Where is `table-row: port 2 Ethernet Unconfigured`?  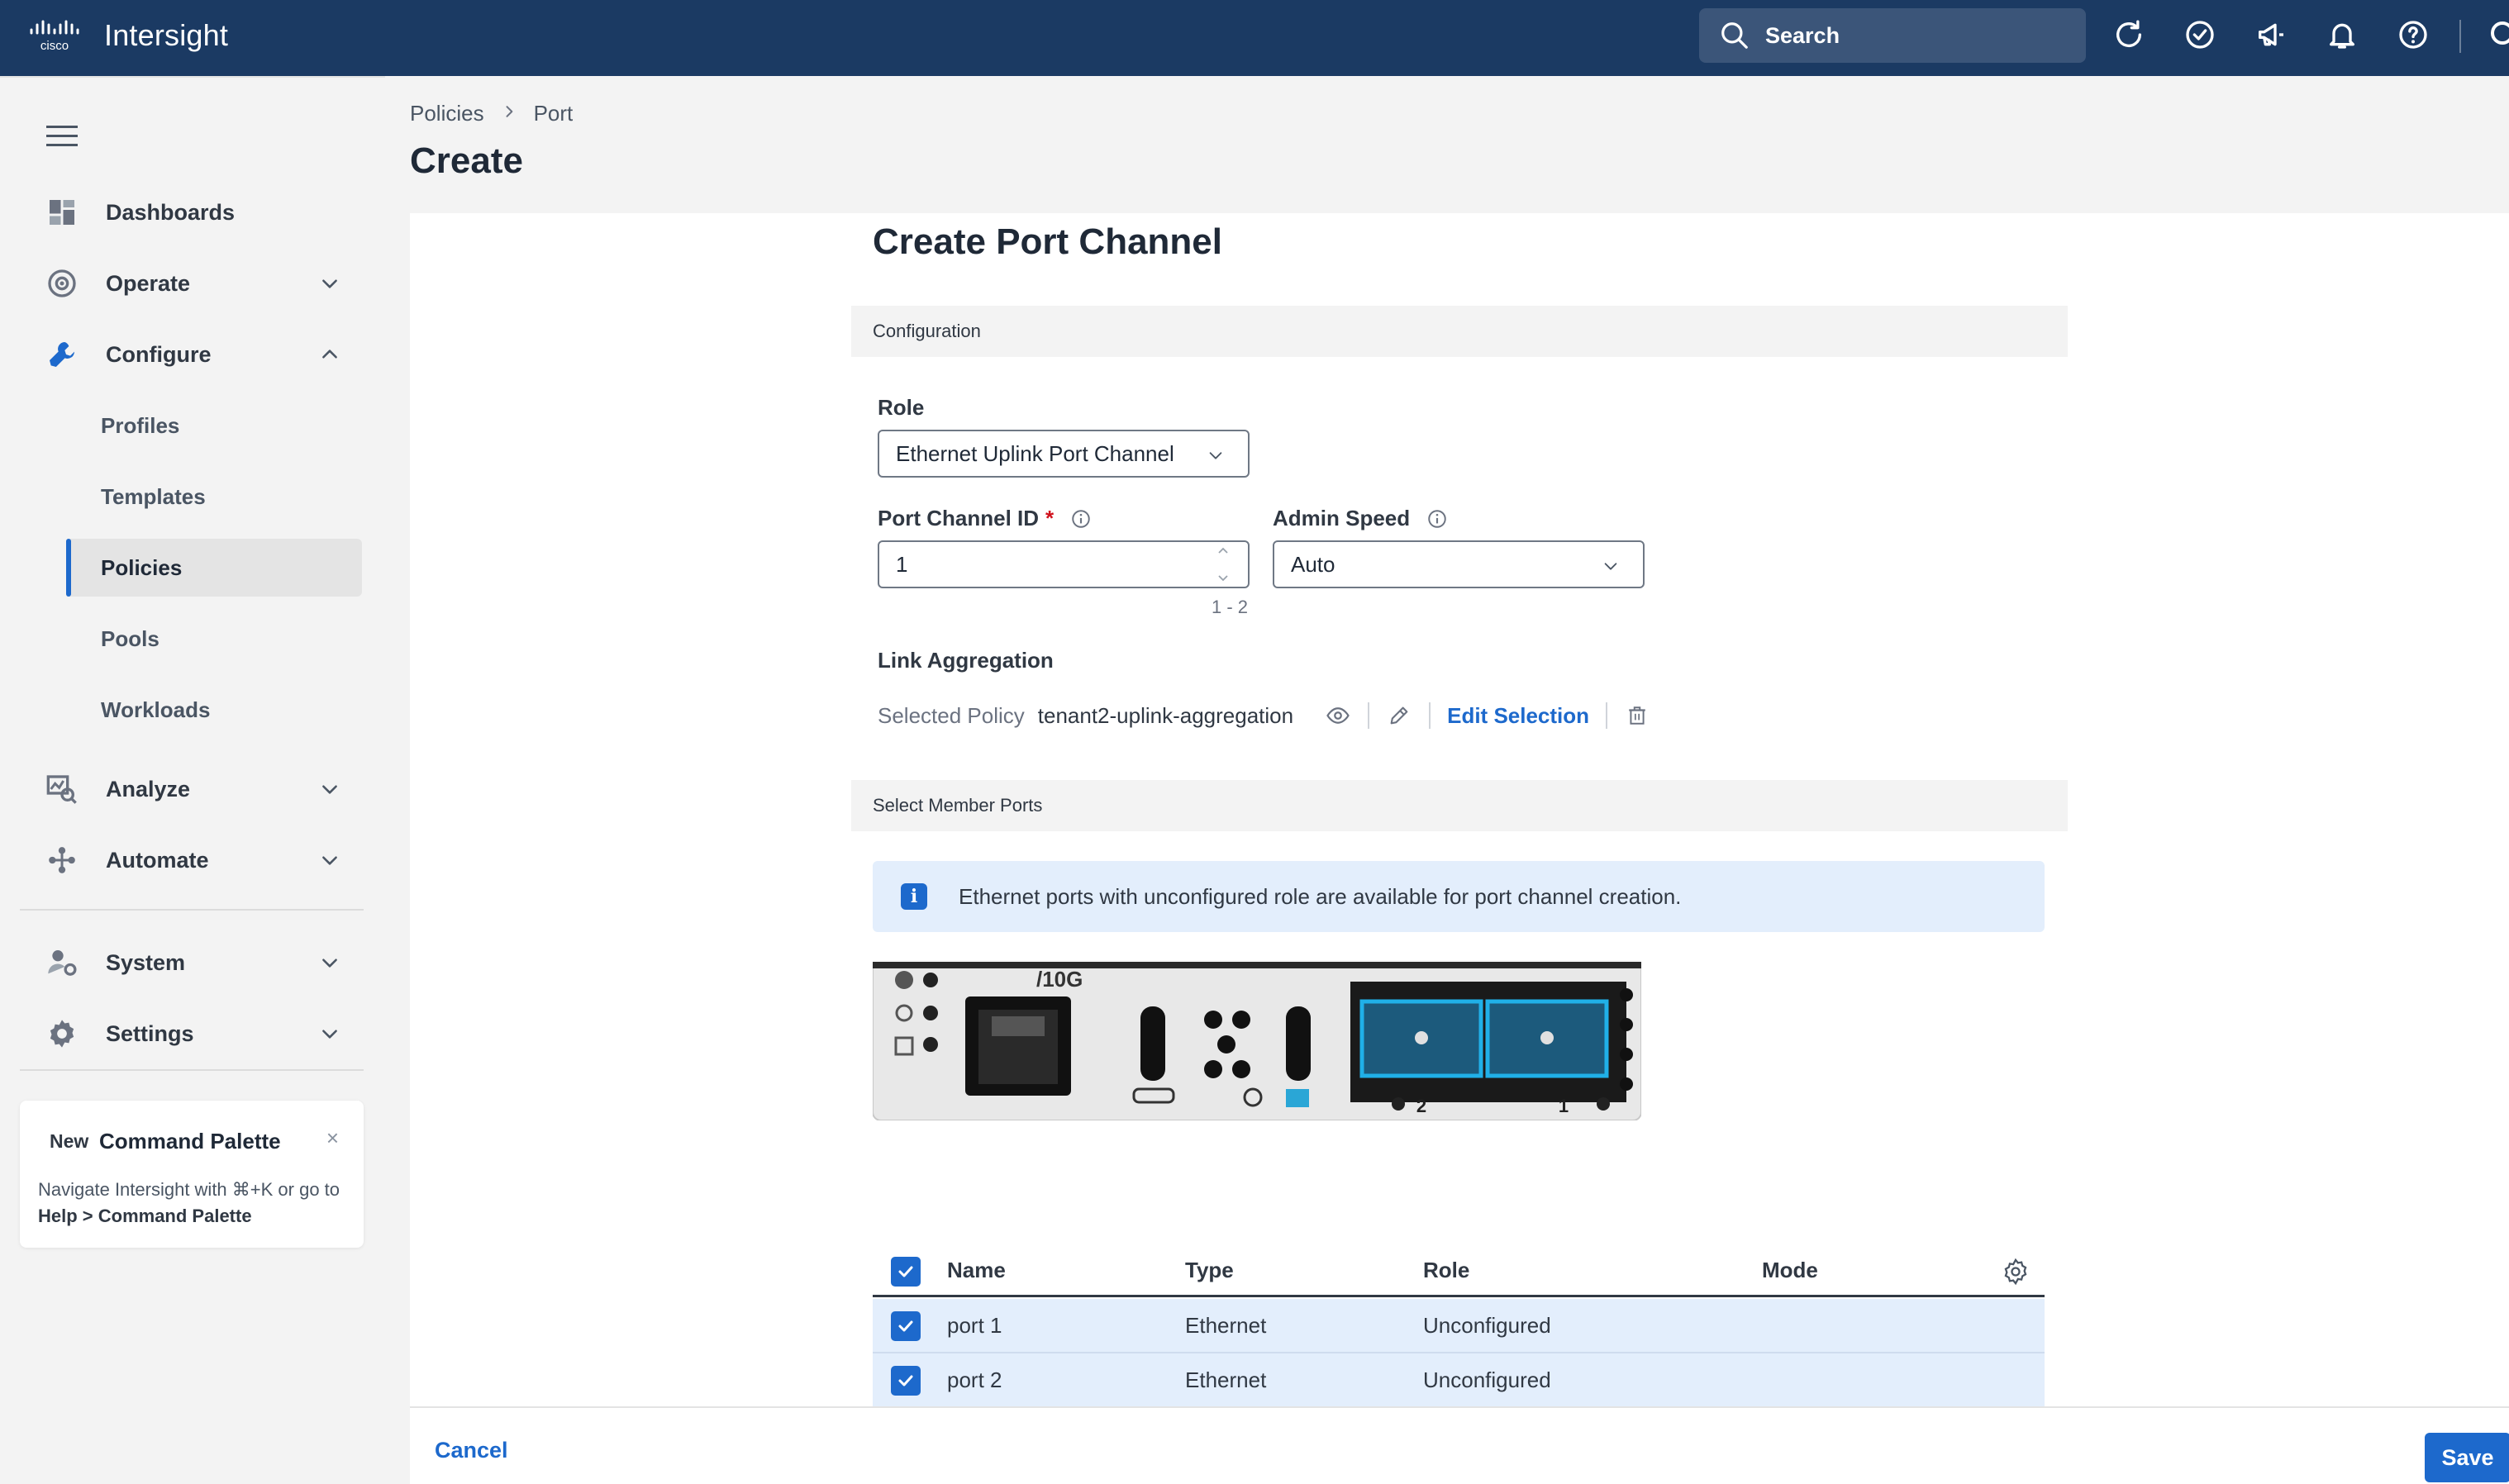
table-row: port 2 Ethernet Unconfigured is located at coordinates (1459, 1380).